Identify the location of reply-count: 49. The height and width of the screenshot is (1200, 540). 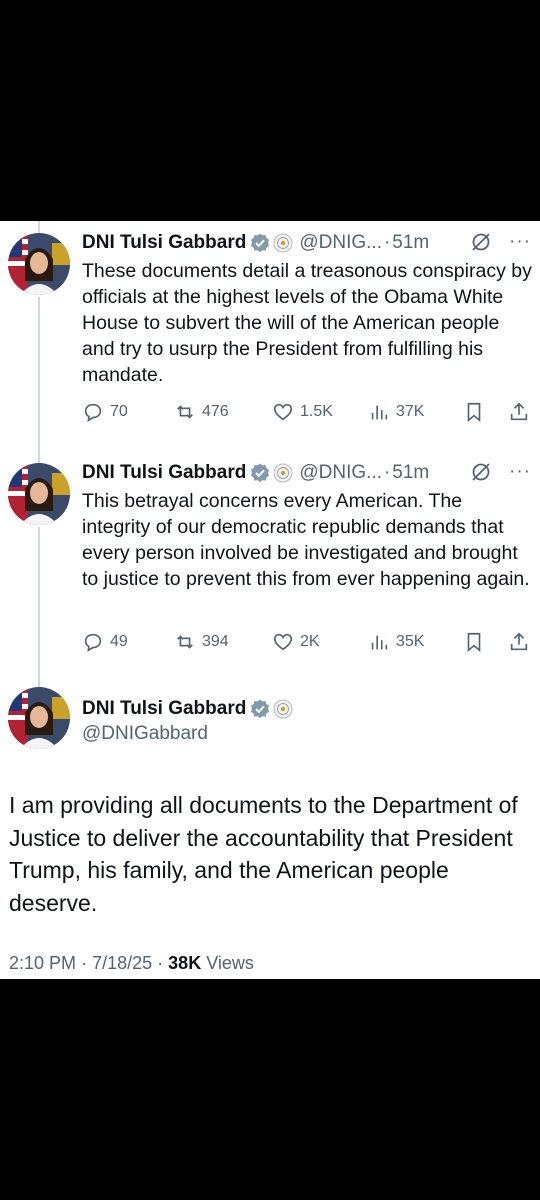
(119, 641).